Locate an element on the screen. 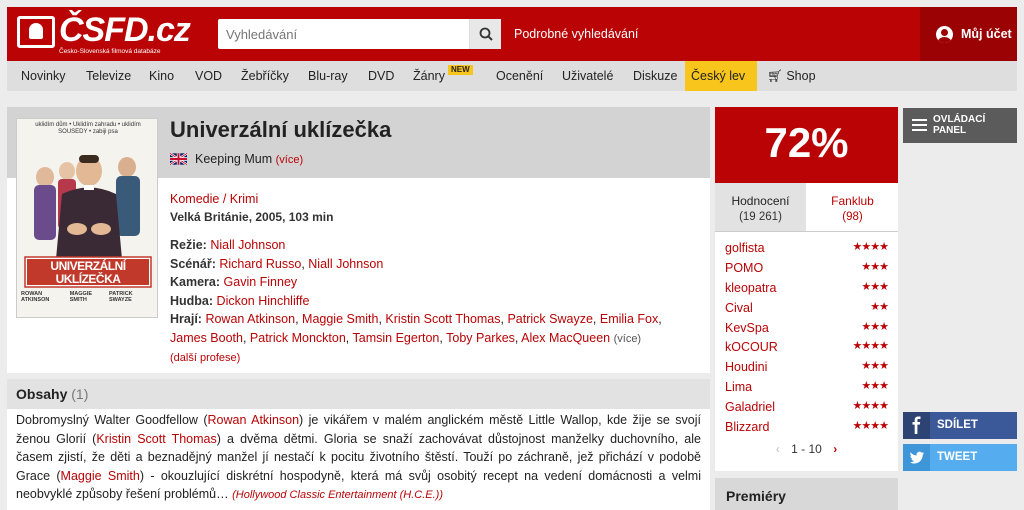 The image size is (1024, 510). rating-row: KevSpa ★★★ is located at coordinates (807, 329).